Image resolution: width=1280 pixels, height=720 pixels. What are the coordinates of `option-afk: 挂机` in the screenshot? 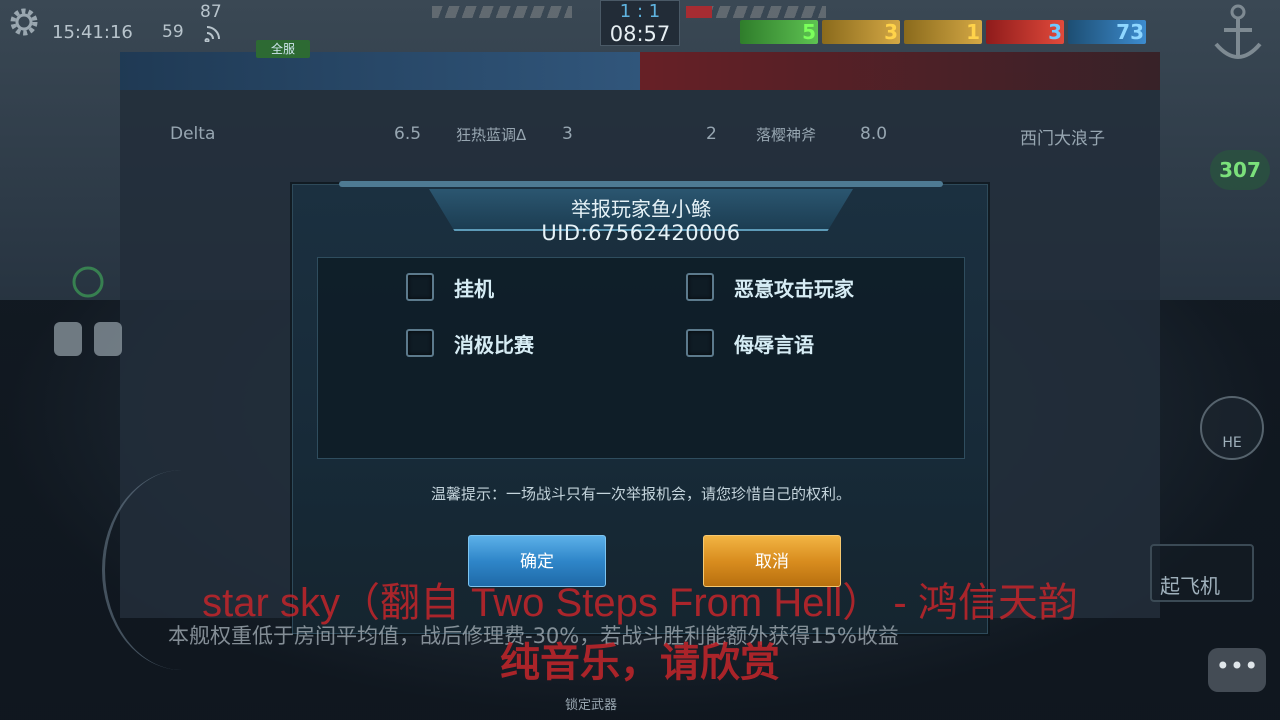 It's located at (450, 287).